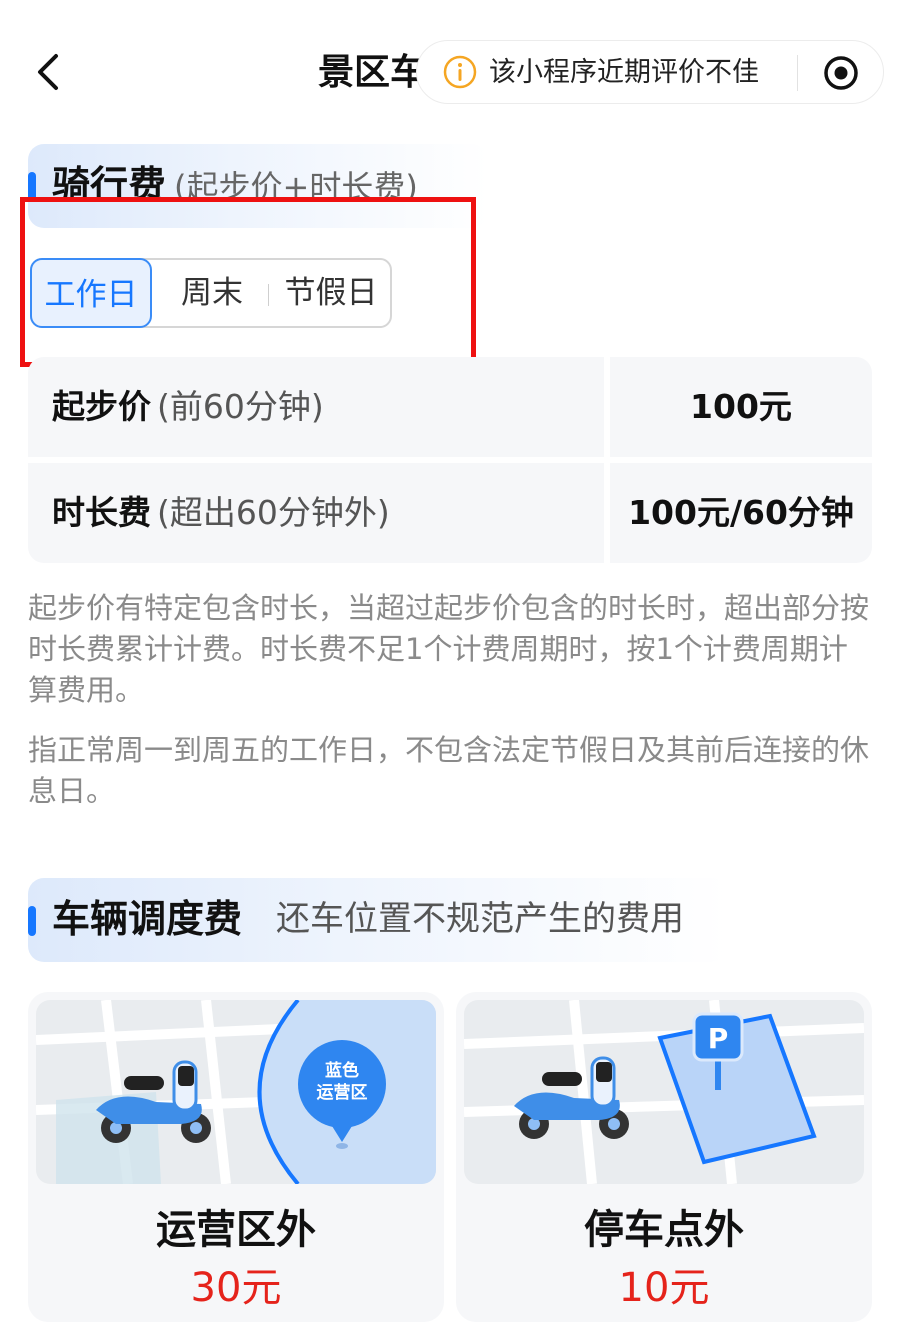  I want to click on row-label: 起步价, so click(101, 406).